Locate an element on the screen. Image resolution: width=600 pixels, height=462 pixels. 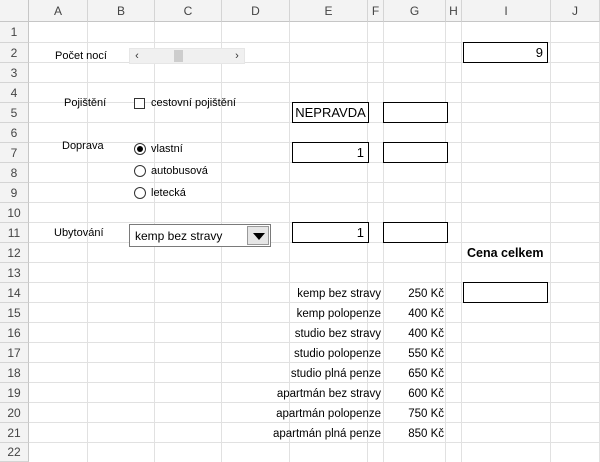
transport-radio-vlastni is located at coordinates (140, 149).